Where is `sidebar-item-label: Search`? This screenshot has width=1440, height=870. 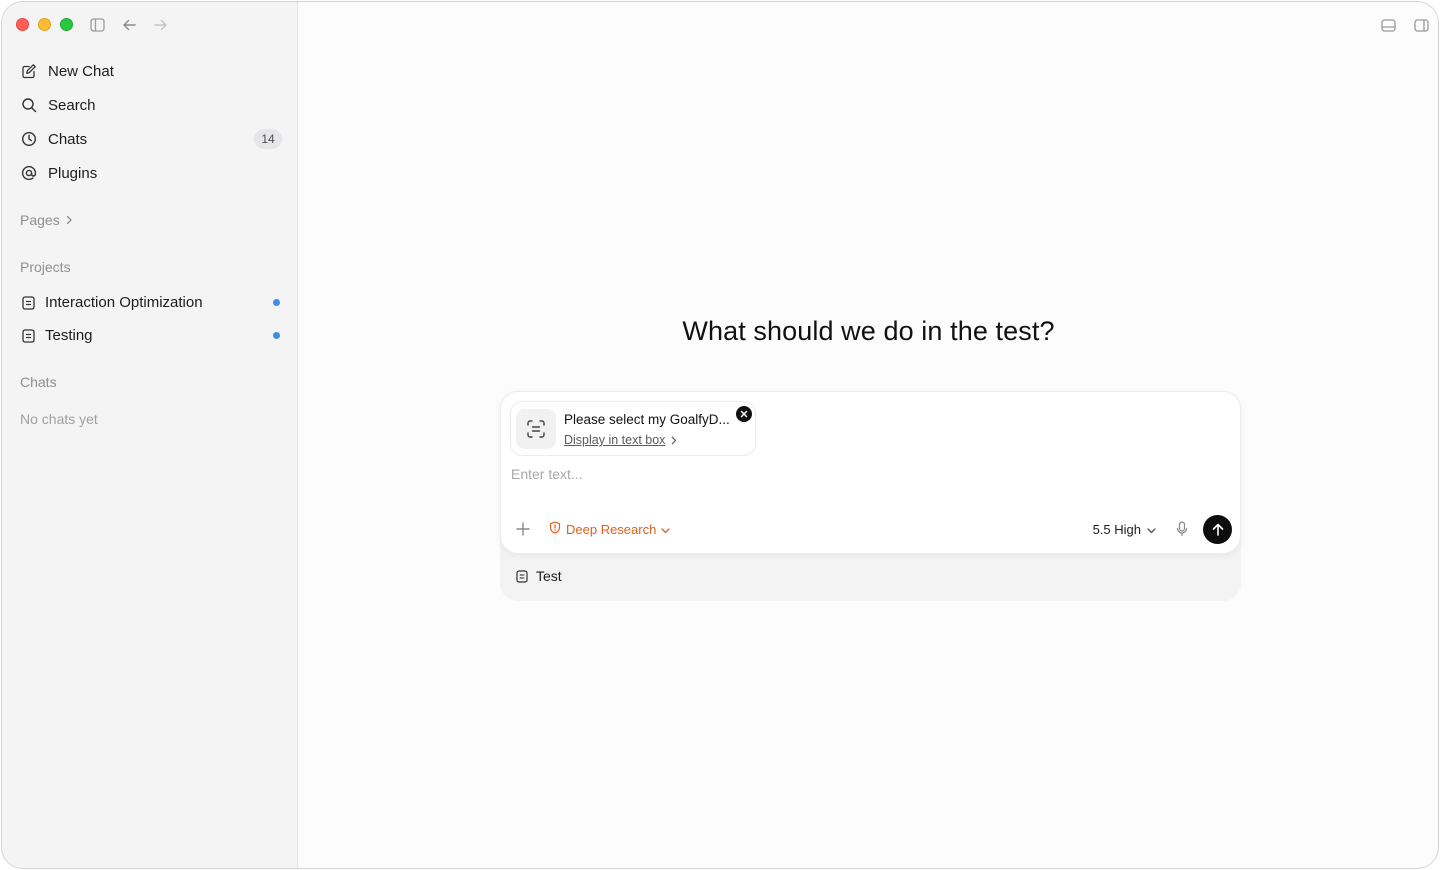
sidebar-item-label: Search is located at coordinates (72, 105).